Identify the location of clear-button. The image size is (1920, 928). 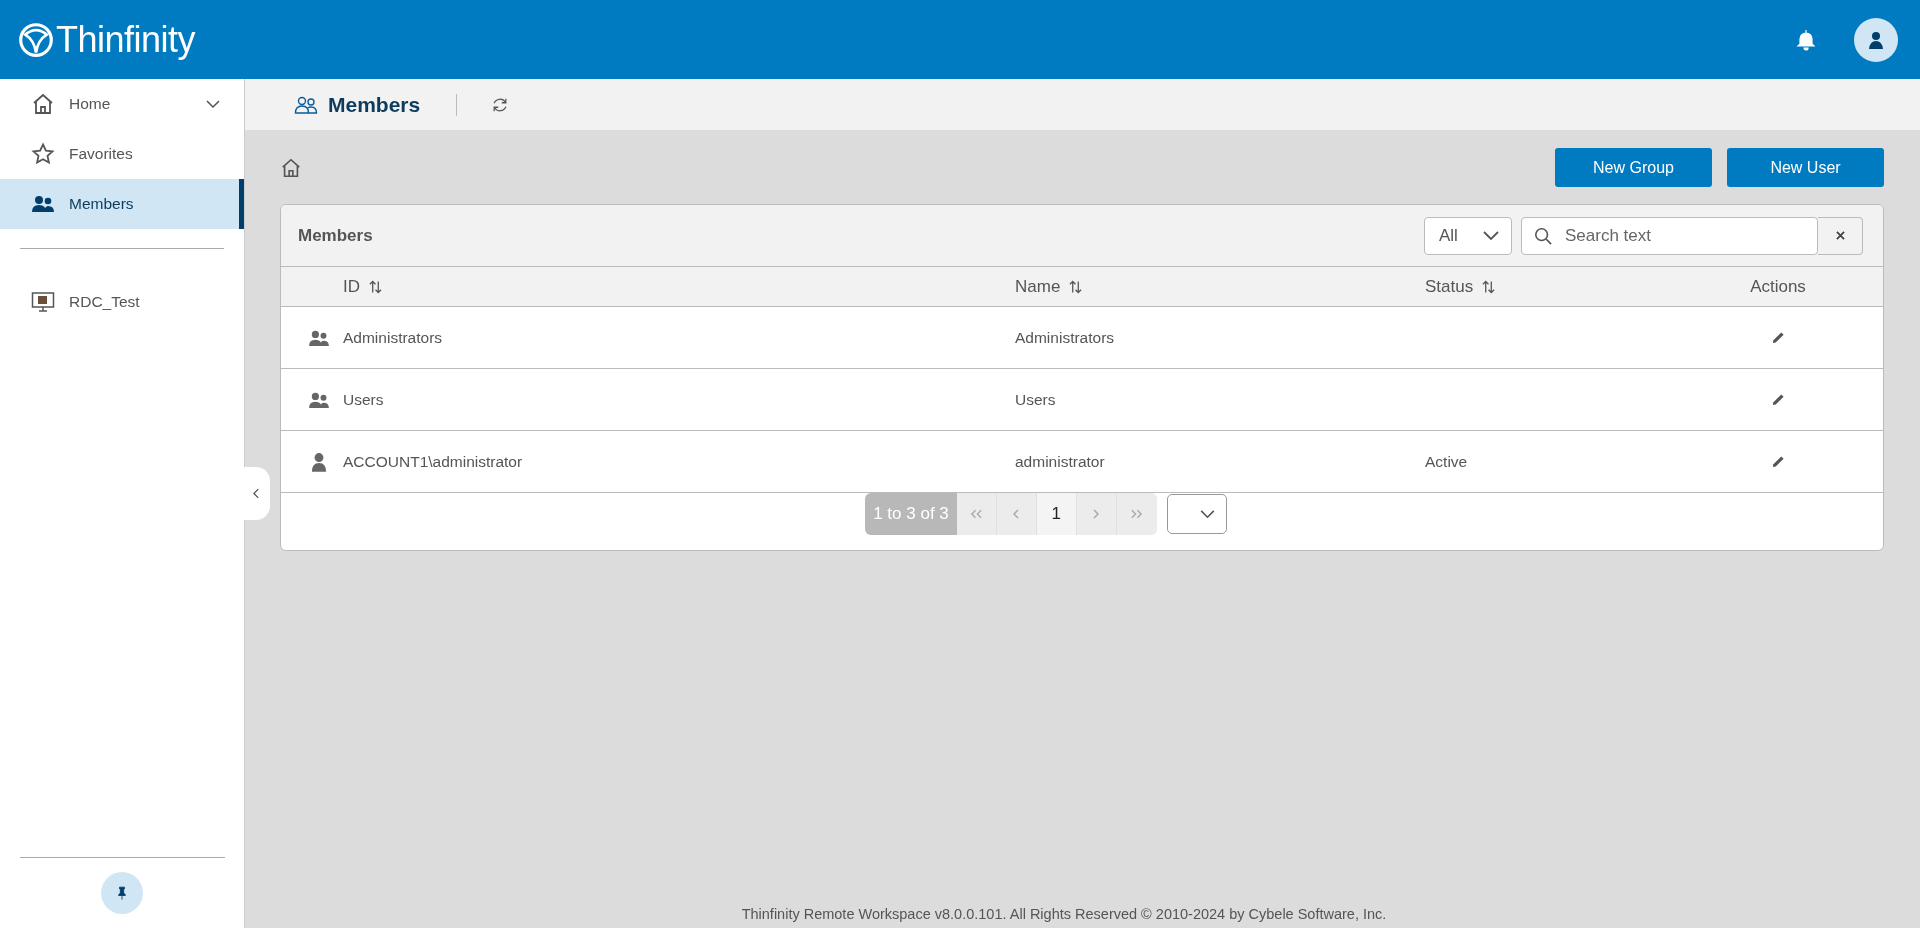
(1840, 235).